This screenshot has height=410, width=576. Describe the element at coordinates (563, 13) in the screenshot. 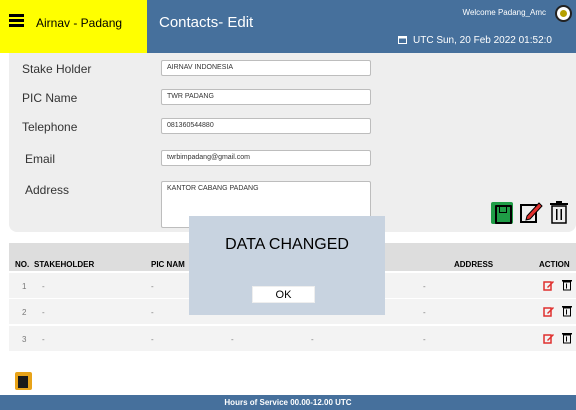

I see `avatar-icon` at that location.